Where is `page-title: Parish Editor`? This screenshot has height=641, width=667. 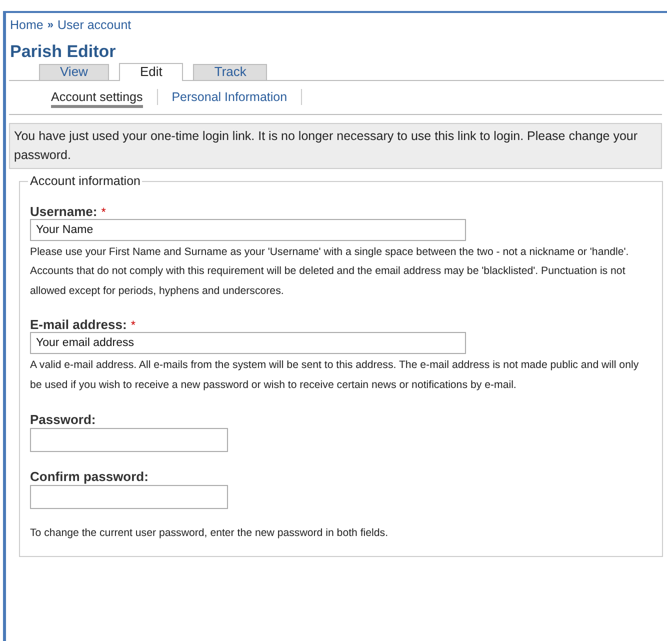 page-title: Parish Editor is located at coordinates (63, 51).